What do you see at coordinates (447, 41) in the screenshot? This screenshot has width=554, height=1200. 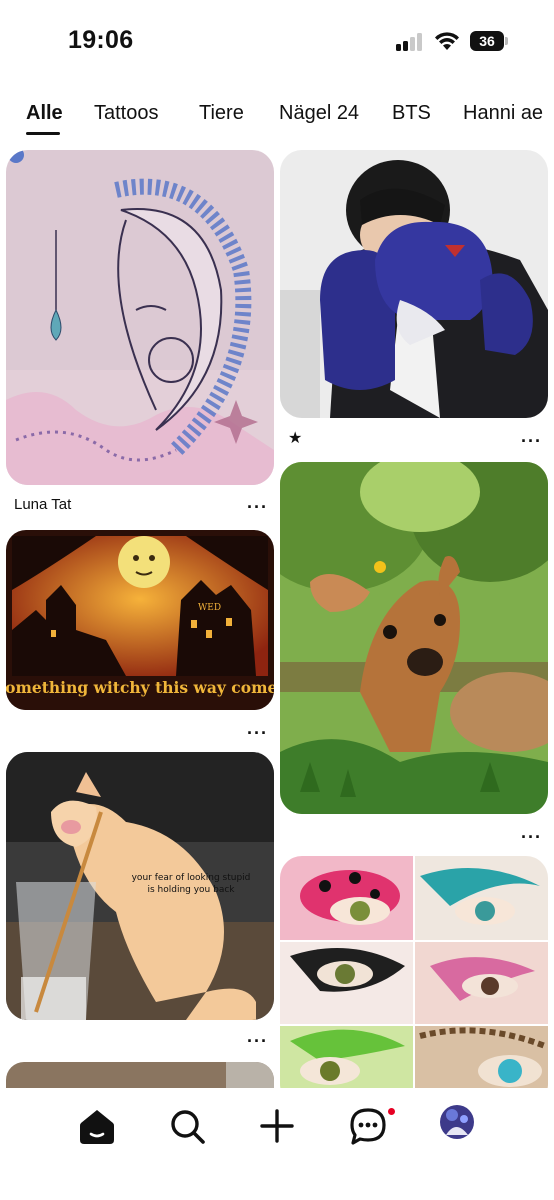 I see `wifi-icon` at bounding box center [447, 41].